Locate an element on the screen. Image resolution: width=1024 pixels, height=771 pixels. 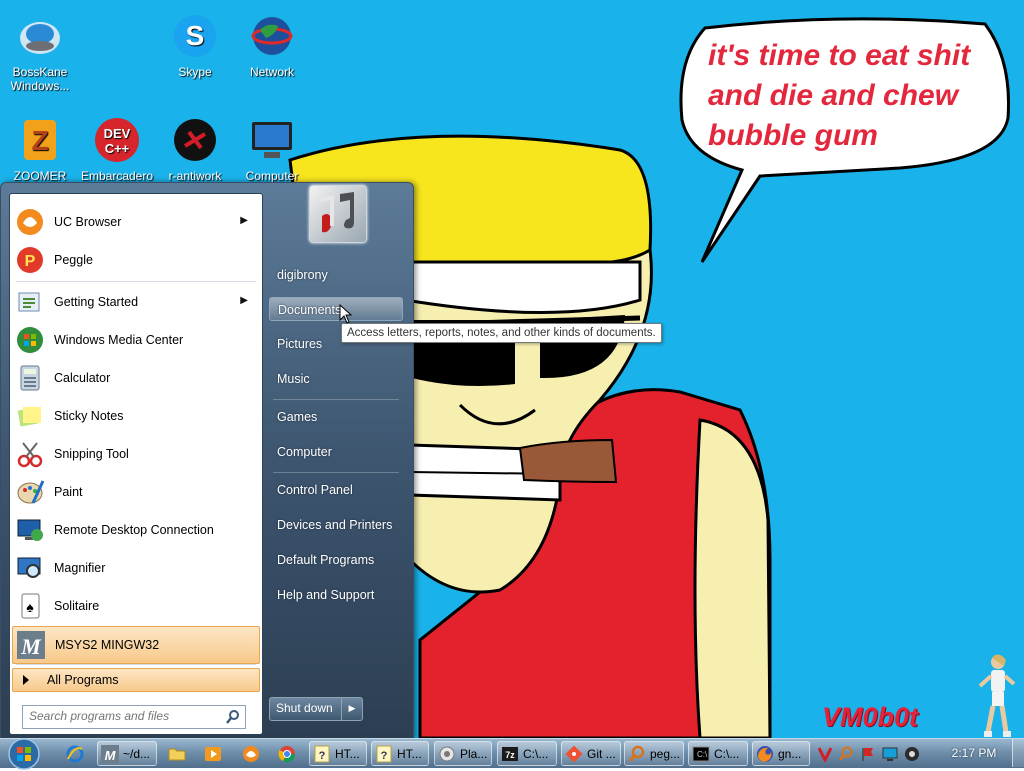
taskbar-explorer-button is located at coordinates (178, 753).